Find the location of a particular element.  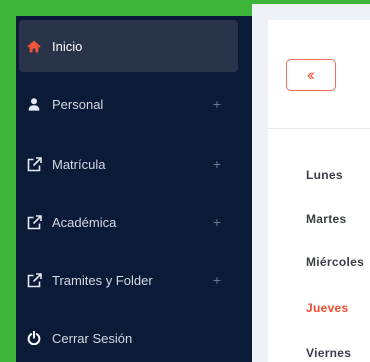

day-tab-viernes: Viernes is located at coordinates (328, 353).